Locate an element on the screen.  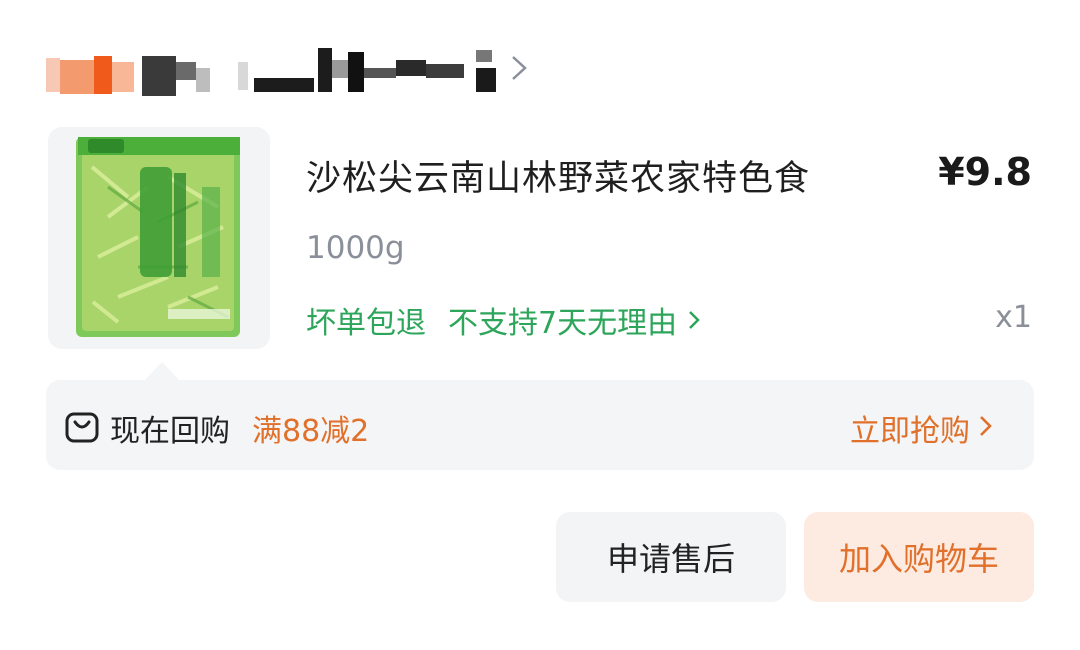
product-spec: 1000g is located at coordinates (355, 248).